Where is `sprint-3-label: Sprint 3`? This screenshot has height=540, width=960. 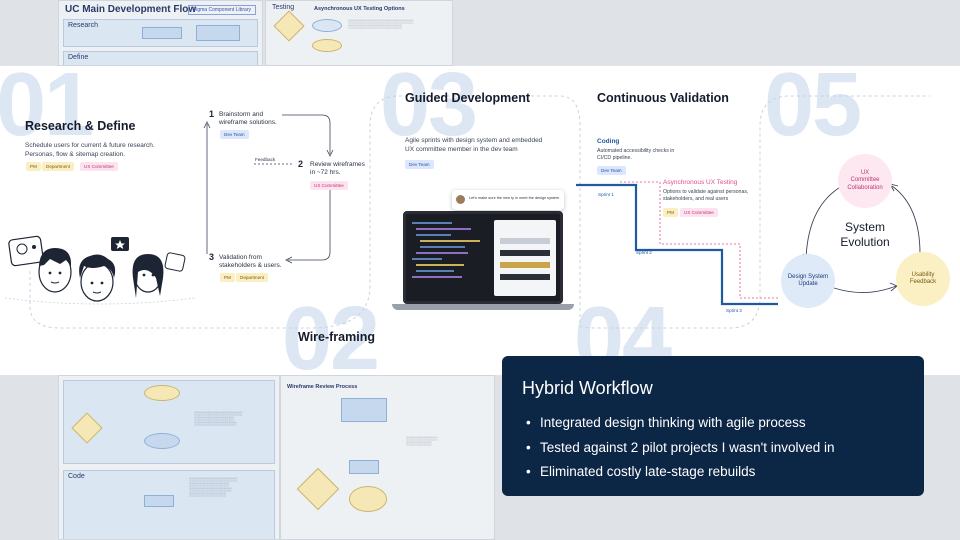 sprint-3-label: Sprint 3 is located at coordinates (734, 310).